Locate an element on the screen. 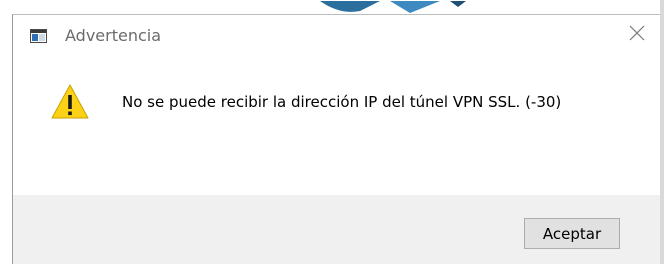 Image resolution: width=664 pixels, height=264 pixels. warning-icon is located at coordinates (70, 102).